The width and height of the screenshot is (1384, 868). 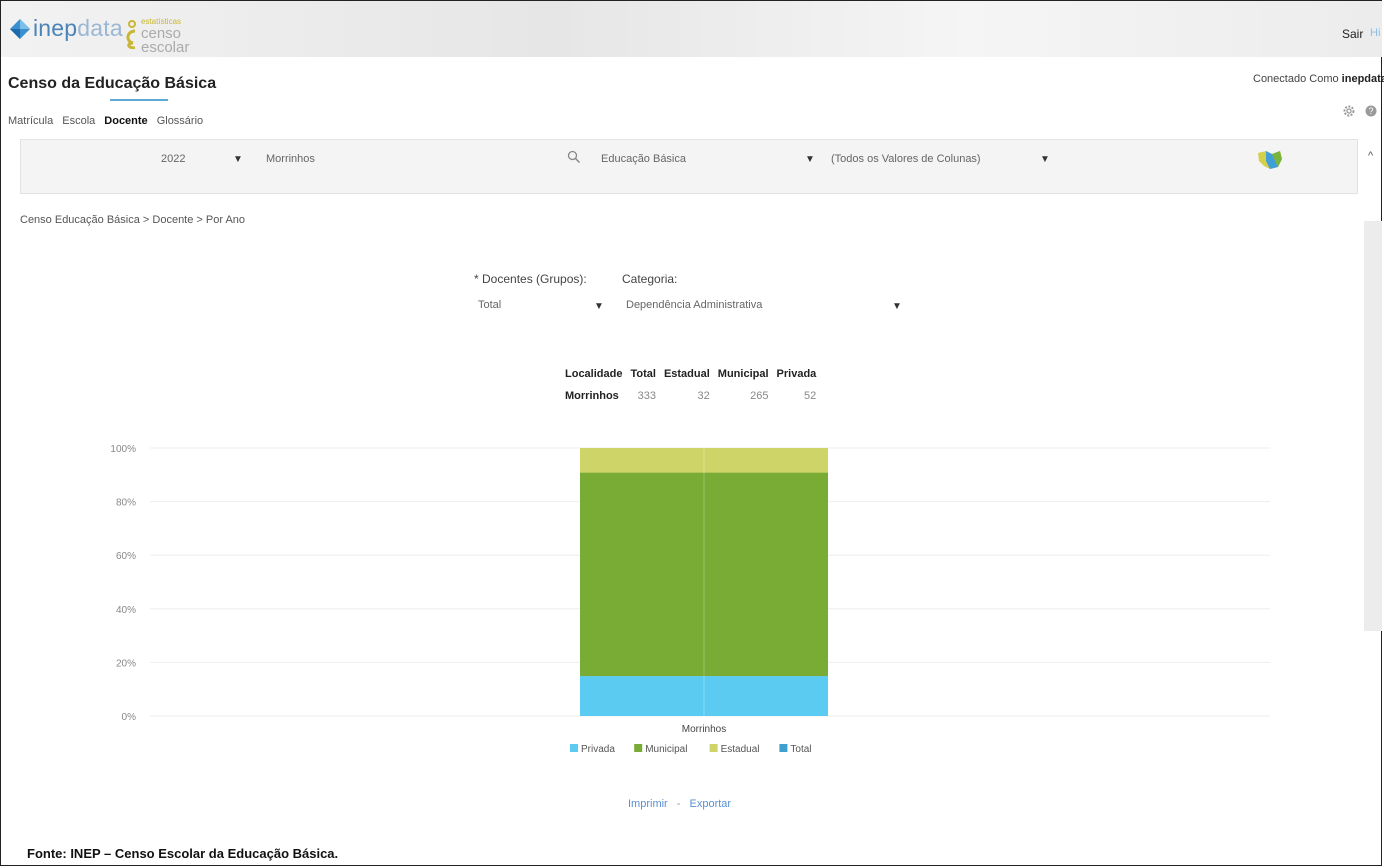 I want to click on help-icon: ?, so click(x=1371, y=113).